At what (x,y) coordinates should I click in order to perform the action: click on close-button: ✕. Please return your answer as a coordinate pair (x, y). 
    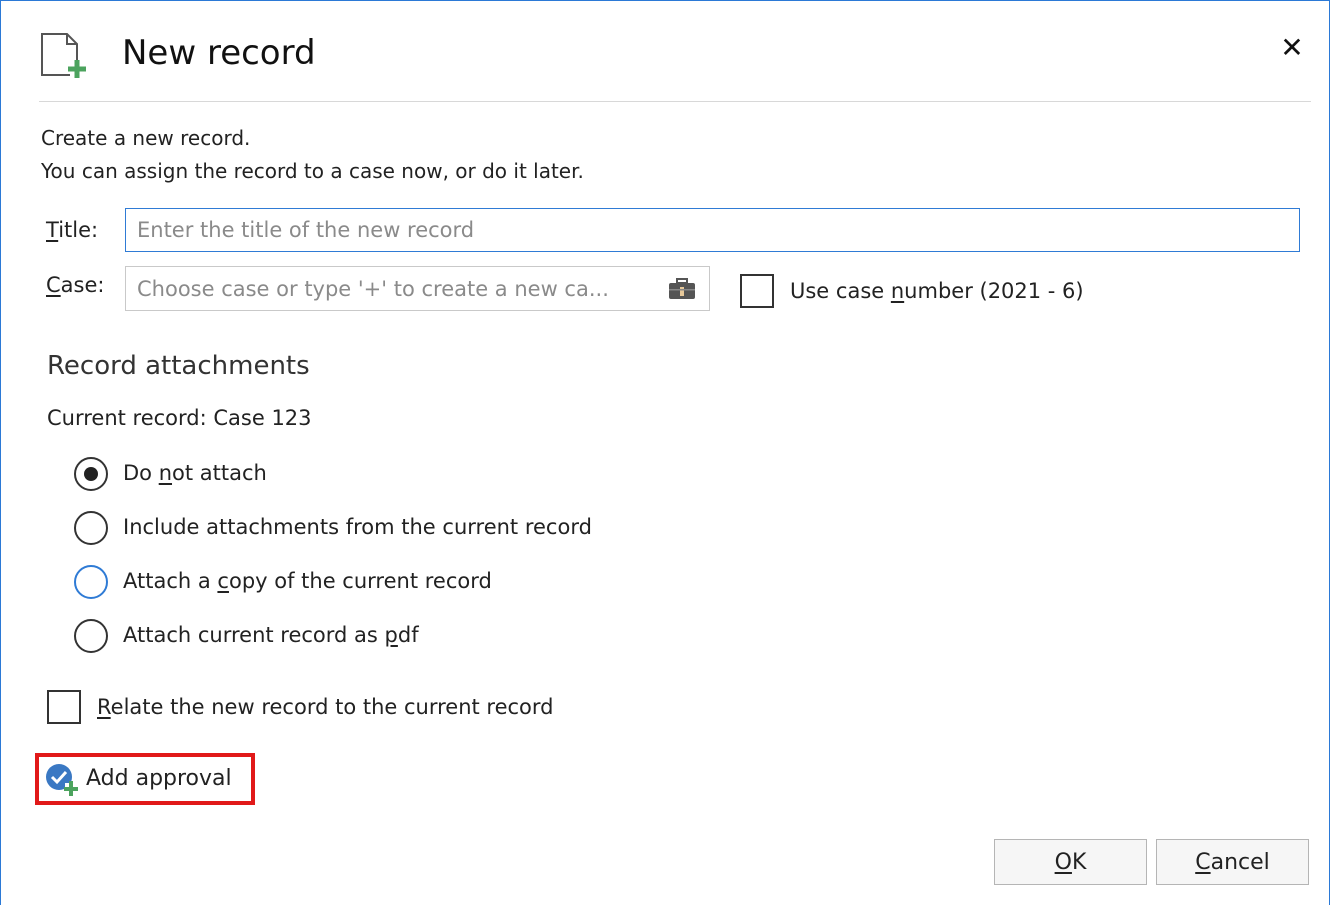
    Looking at the image, I should click on (1292, 48).